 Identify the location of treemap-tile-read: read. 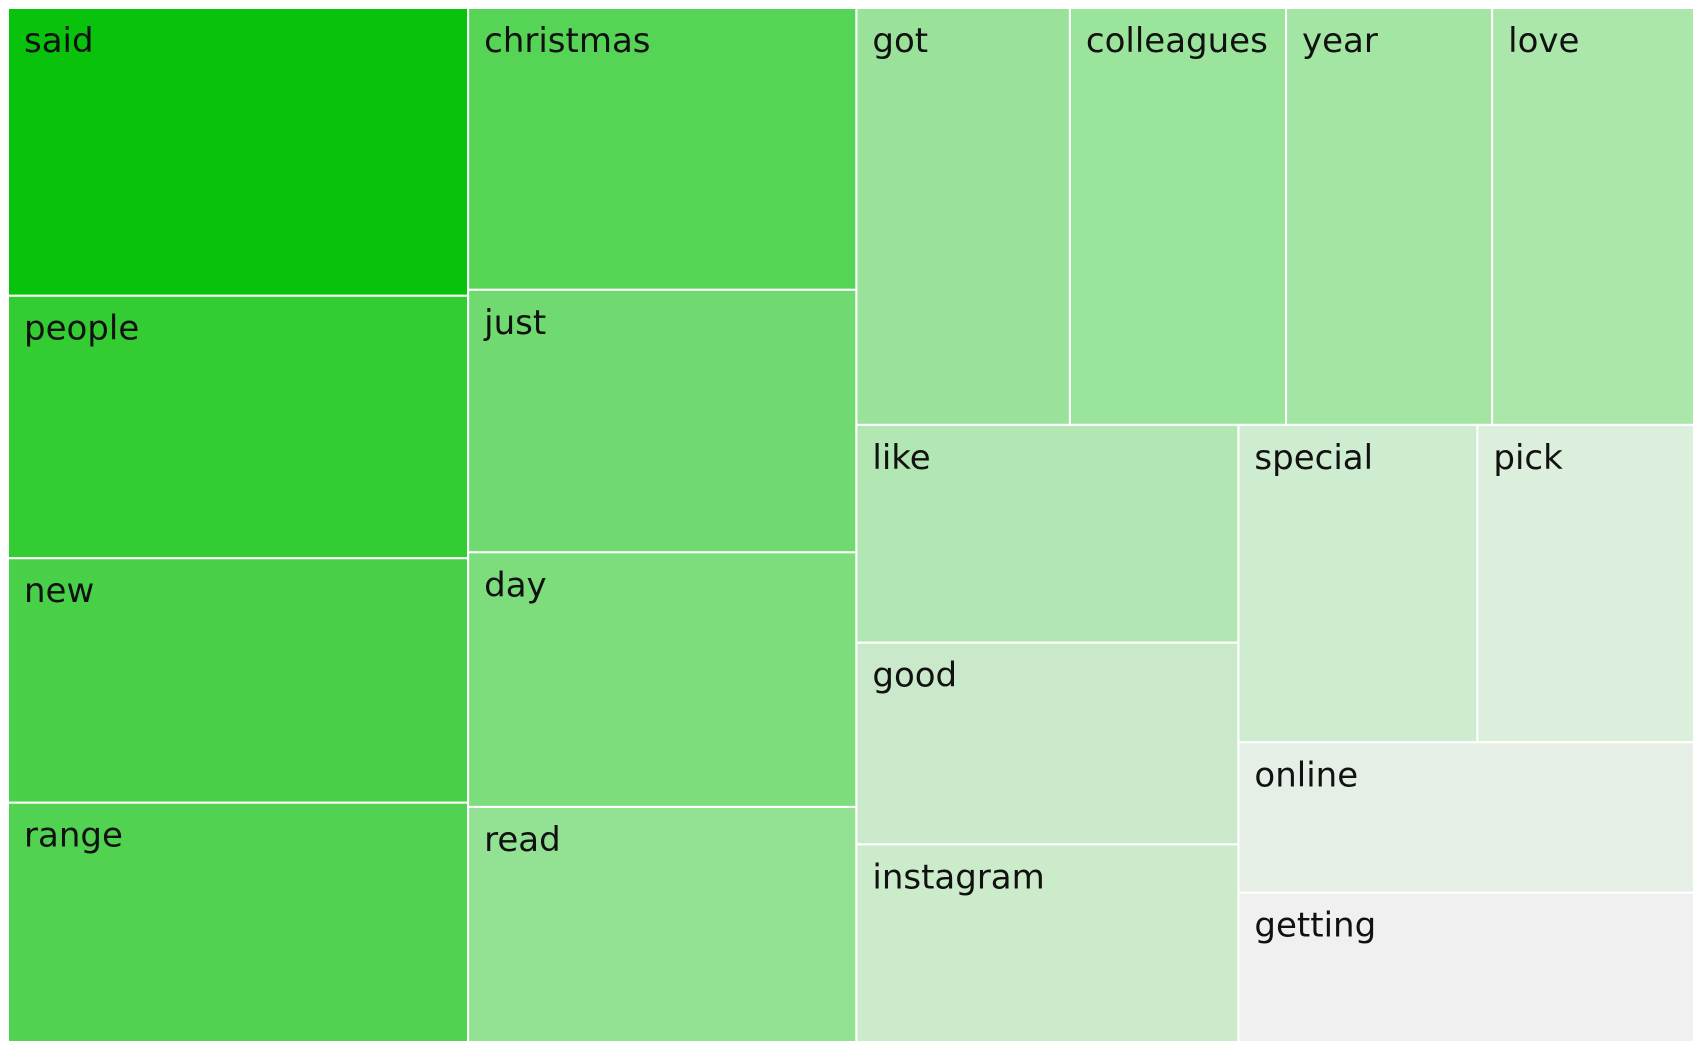
(662, 924).